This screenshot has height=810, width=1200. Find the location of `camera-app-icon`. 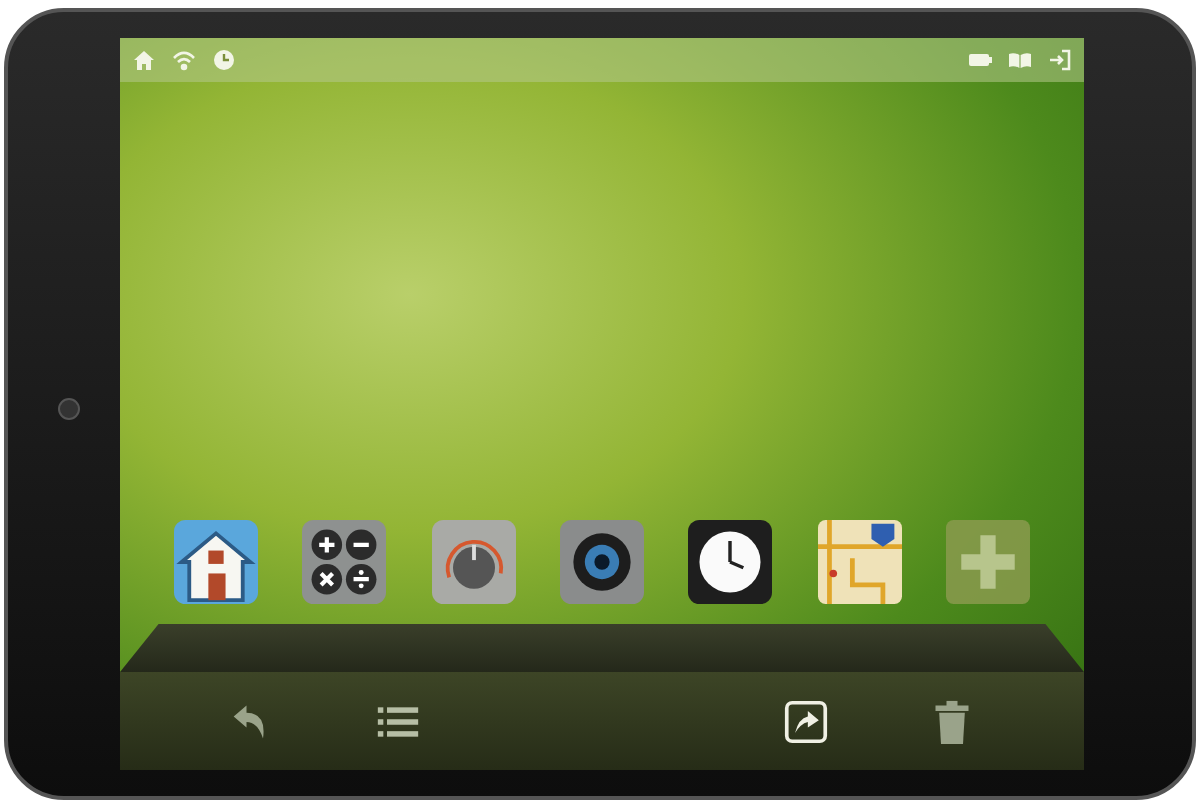

camera-app-icon is located at coordinates (601, 562).